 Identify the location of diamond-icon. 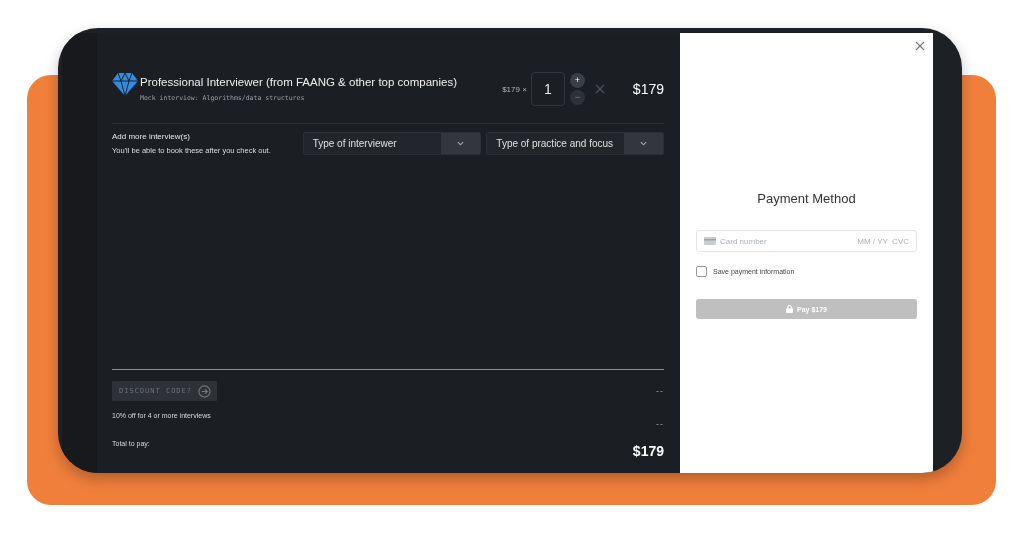
(125, 84).